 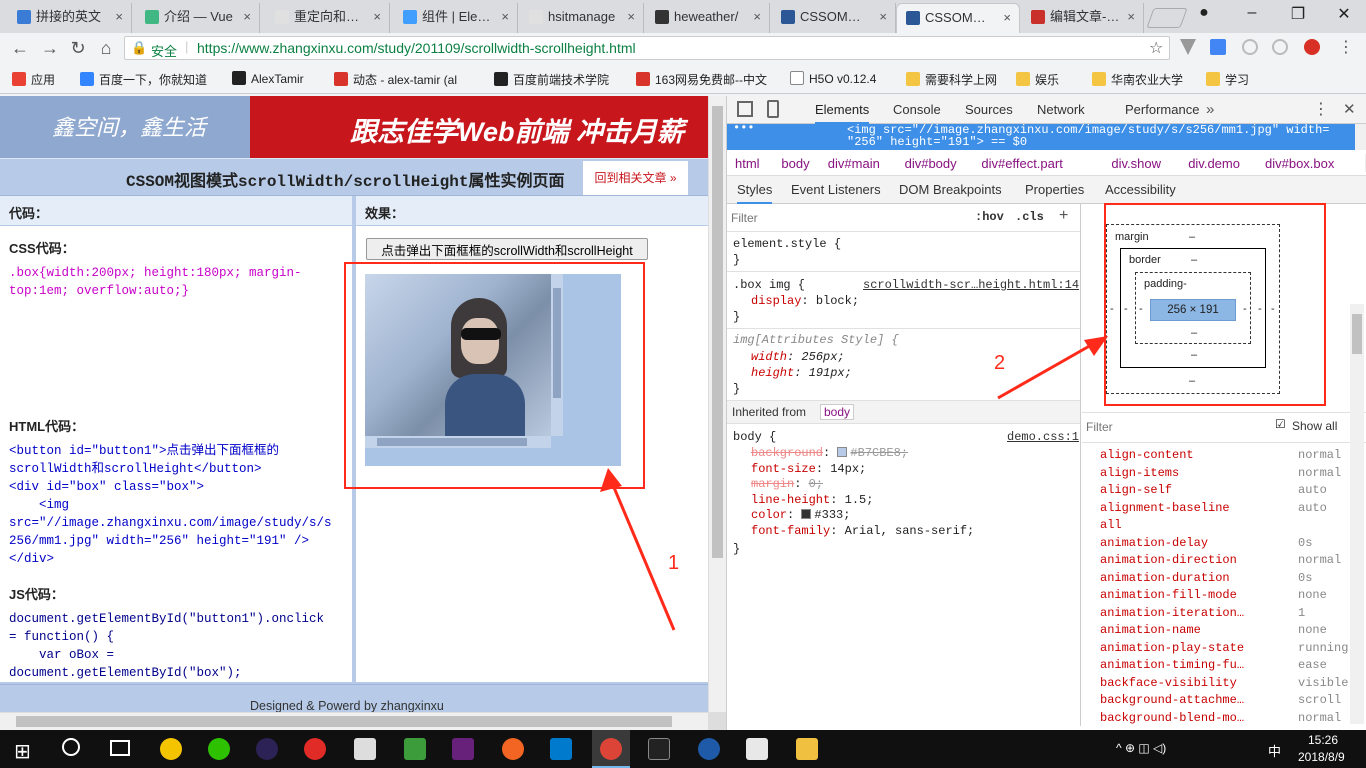 I want to click on vscode-icon, so click(x=561, y=749).